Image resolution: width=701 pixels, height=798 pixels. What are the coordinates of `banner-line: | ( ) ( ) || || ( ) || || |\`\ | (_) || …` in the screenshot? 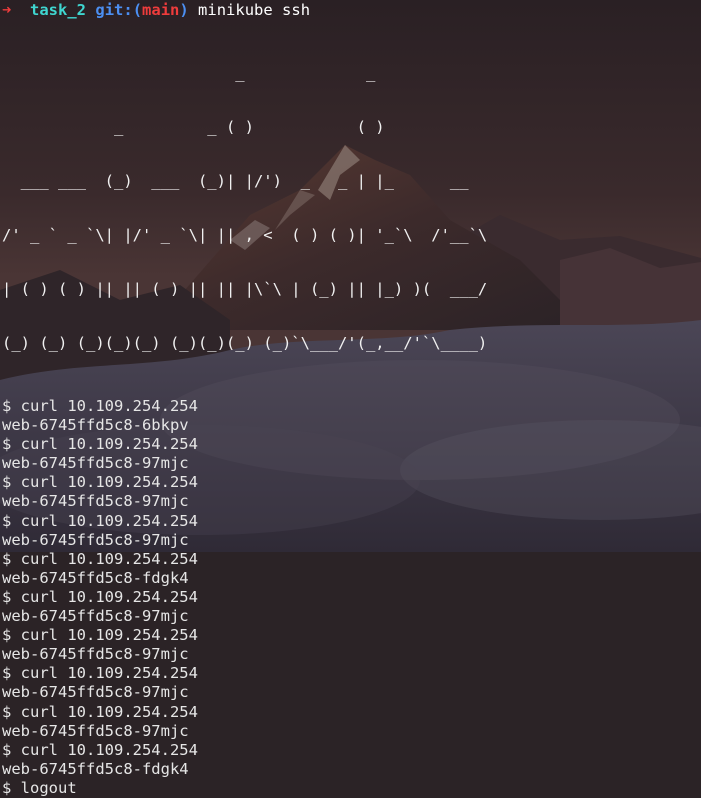 It's located at (245, 289).